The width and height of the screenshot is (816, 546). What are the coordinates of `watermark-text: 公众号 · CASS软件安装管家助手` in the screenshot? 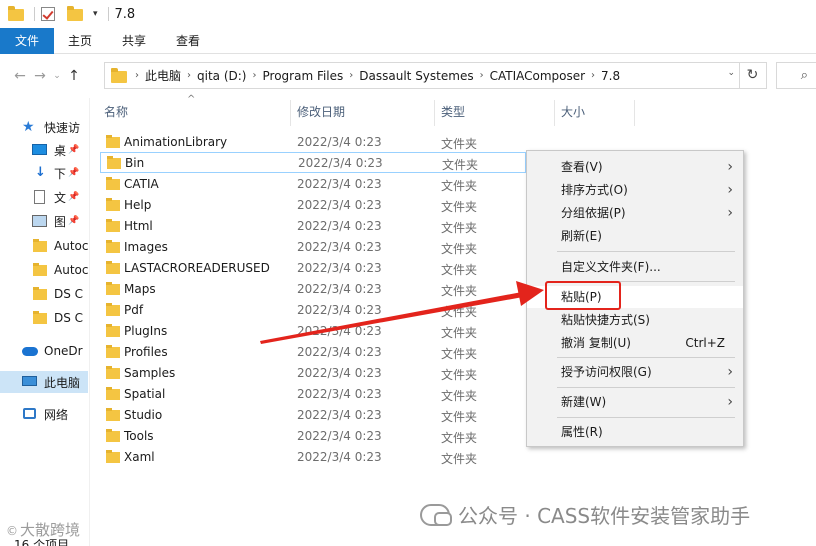 It's located at (604, 516).